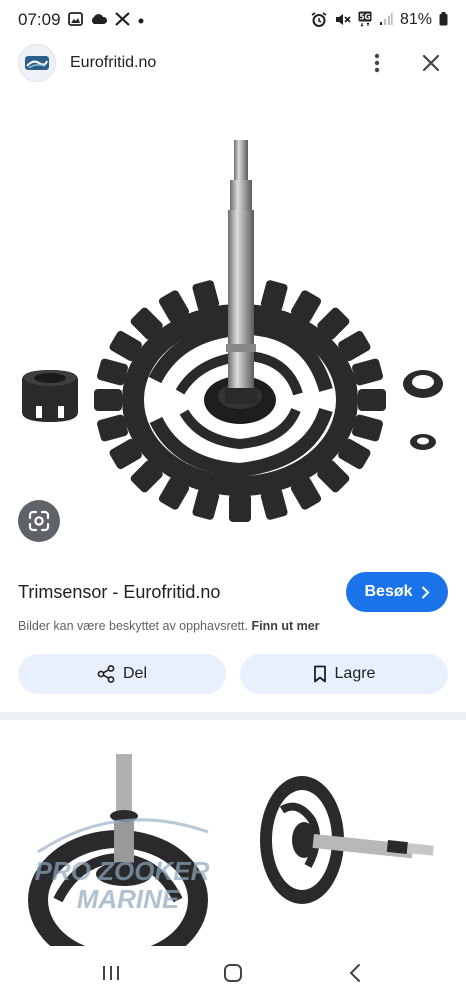  What do you see at coordinates (233, 20) in the screenshot?
I see `status-bar: 07:09 5G 81%` at bounding box center [233, 20].